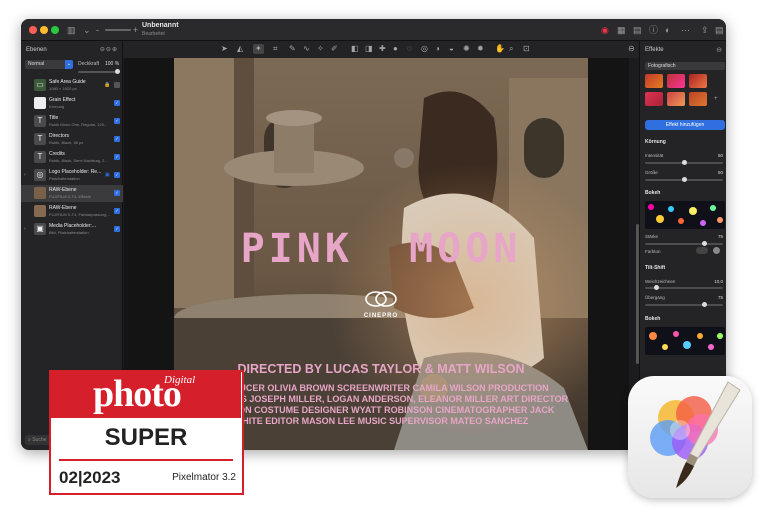  Describe the element at coordinates (685, 125) in the screenshot. I see `add-effect-button: Effekt hinzufügen` at that location.